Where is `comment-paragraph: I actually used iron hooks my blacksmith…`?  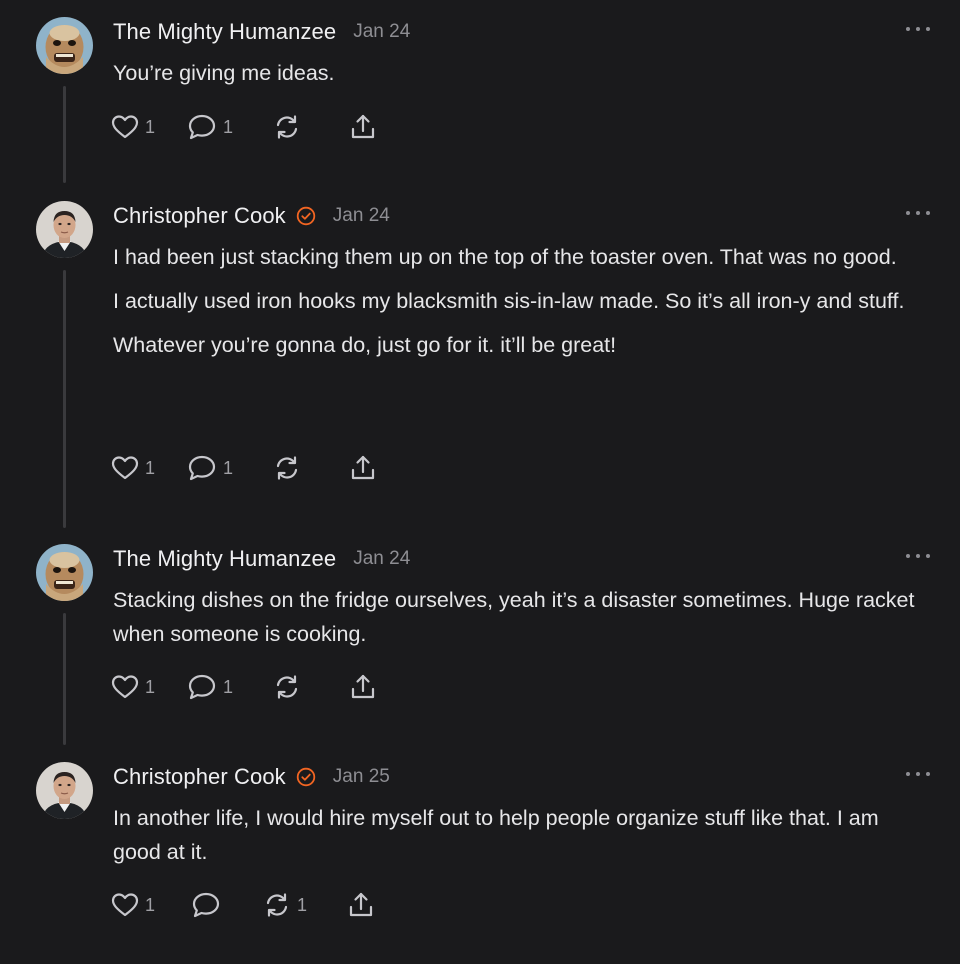
comment-paragraph: I actually used iron hooks my blacksmith… is located at coordinates (509, 301).